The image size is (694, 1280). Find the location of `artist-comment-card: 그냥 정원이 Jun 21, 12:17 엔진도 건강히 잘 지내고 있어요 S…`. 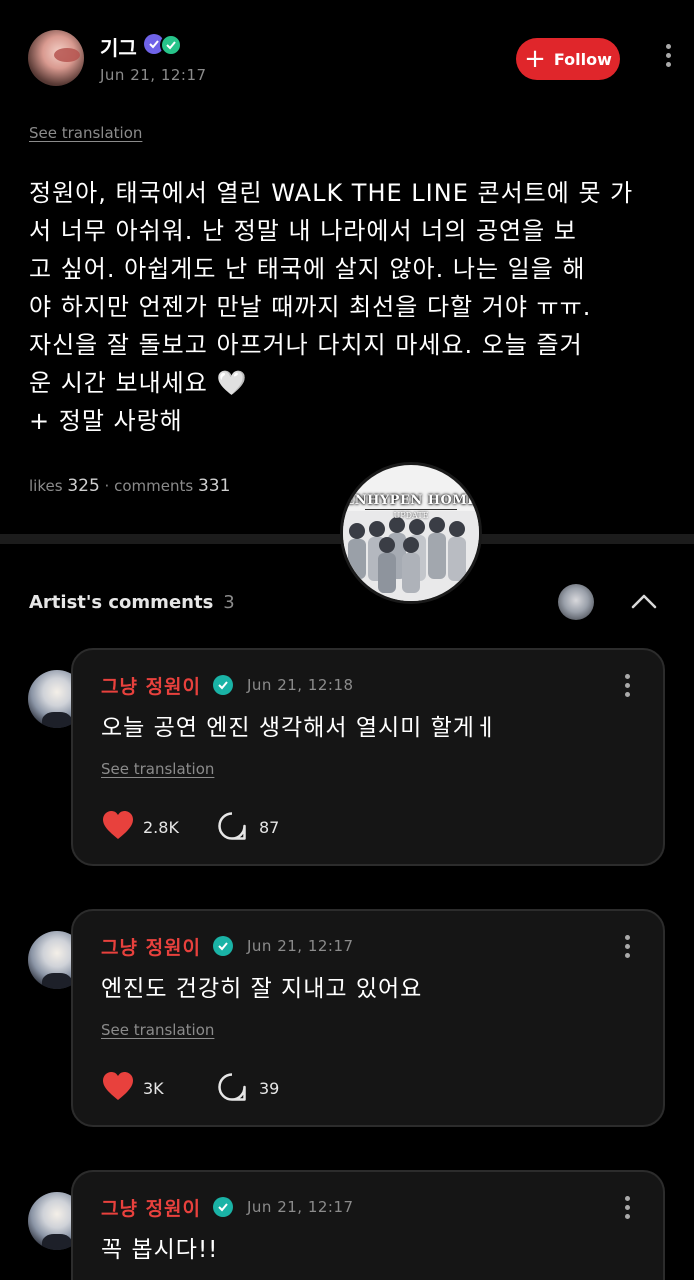

artist-comment-card: 그냥 정원이 Jun 21, 12:17 엔진도 건강히 잘 지내고 있어요 S… is located at coordinates (368, 1018).